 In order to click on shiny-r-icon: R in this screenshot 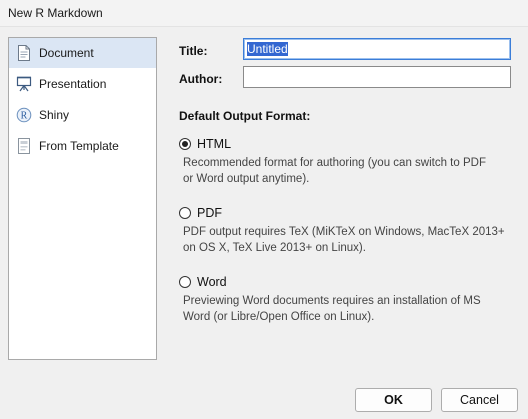, I will do `click(24, 115)`.